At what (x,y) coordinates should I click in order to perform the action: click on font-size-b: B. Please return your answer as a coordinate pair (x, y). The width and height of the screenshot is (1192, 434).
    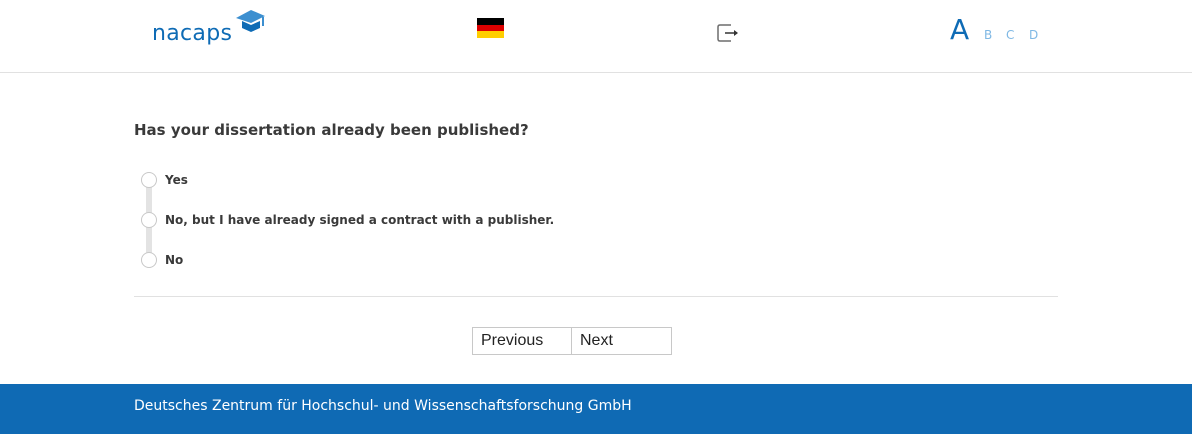
    Looking at the image, I should click on (988, 35).